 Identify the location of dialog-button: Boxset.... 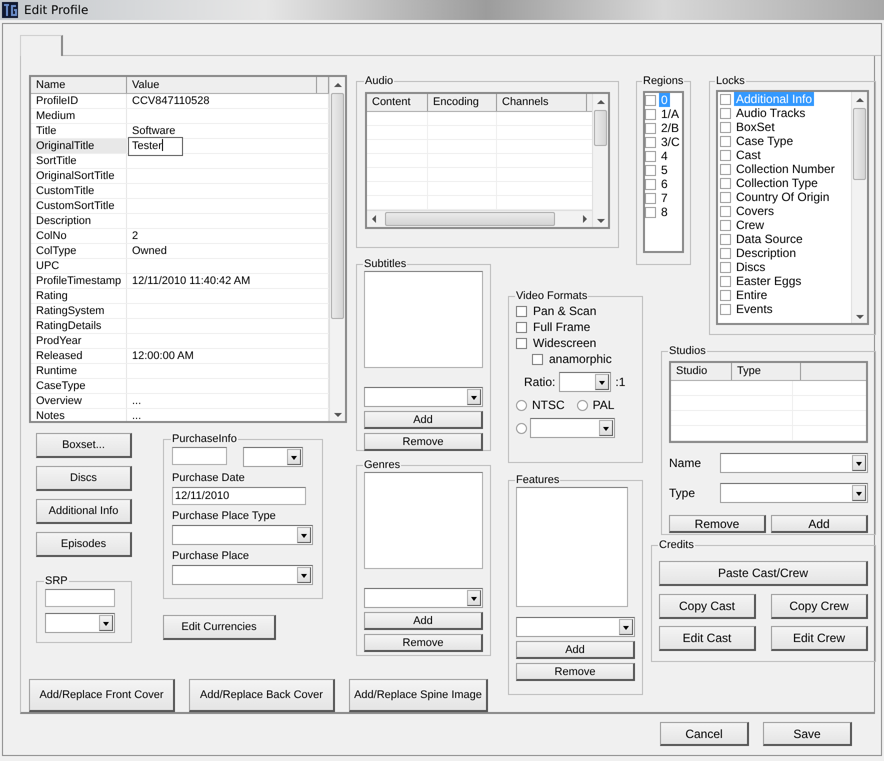
(84, 445).